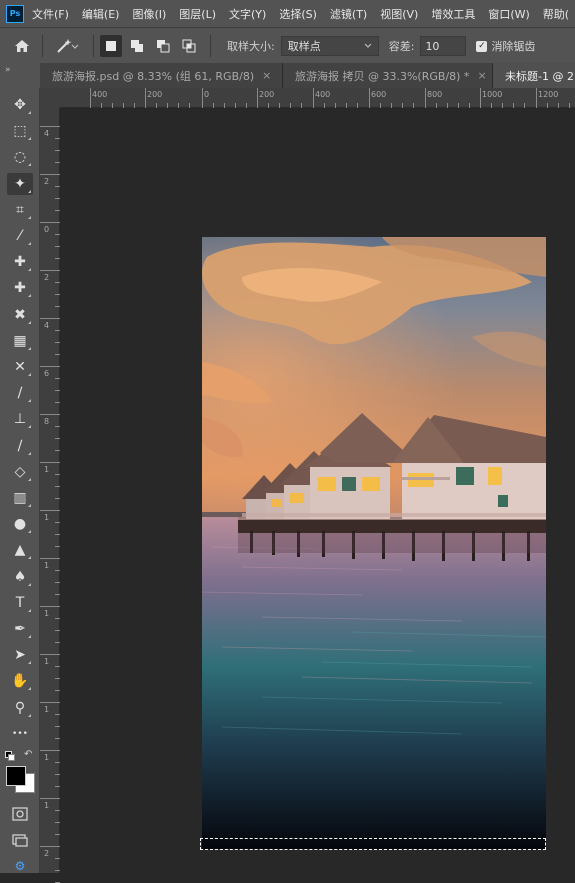 The height and width of the screenshot is (883, 575). I want to click on new-selection-icon, so click(111, 46).